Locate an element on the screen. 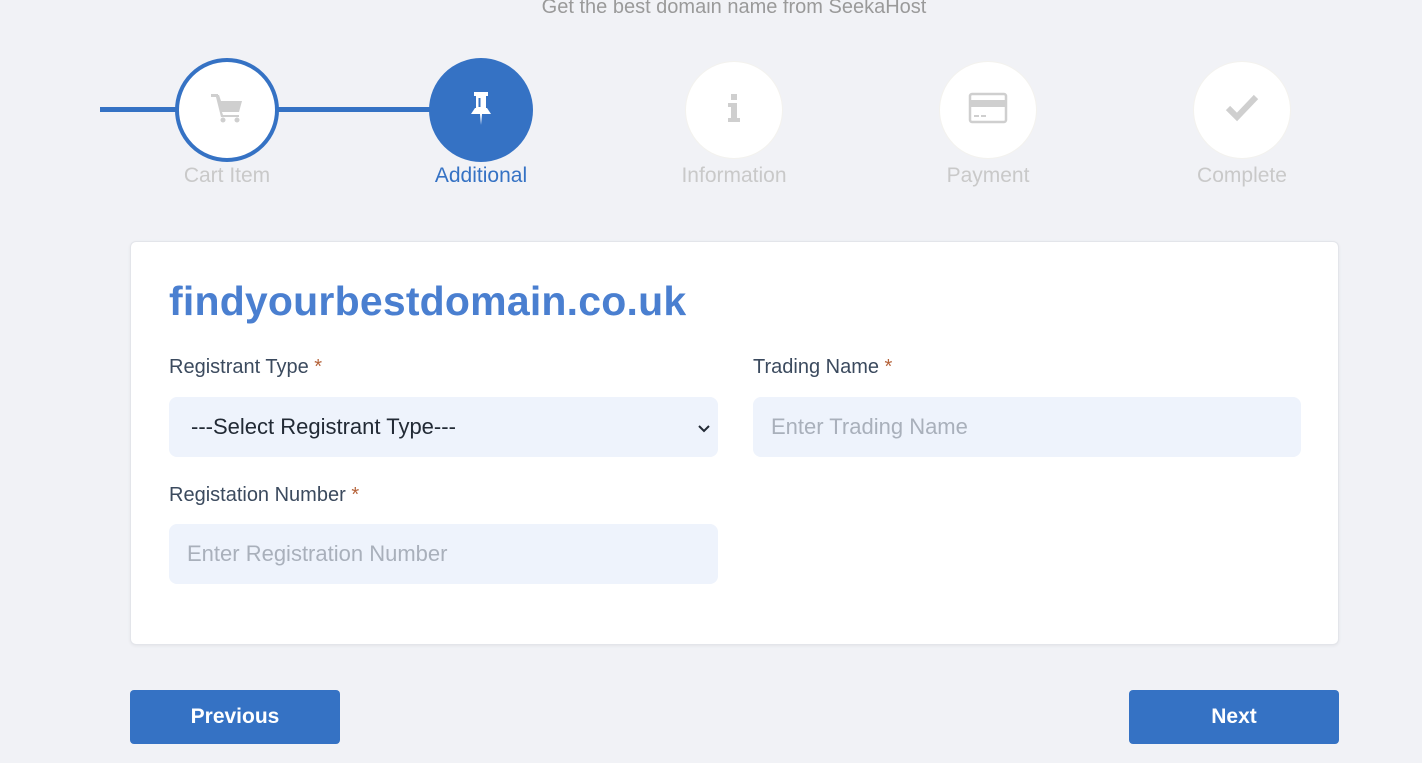 This screenshot has height=763, width=1422. label-text: Registation Number is located at coordinates (257, 495).